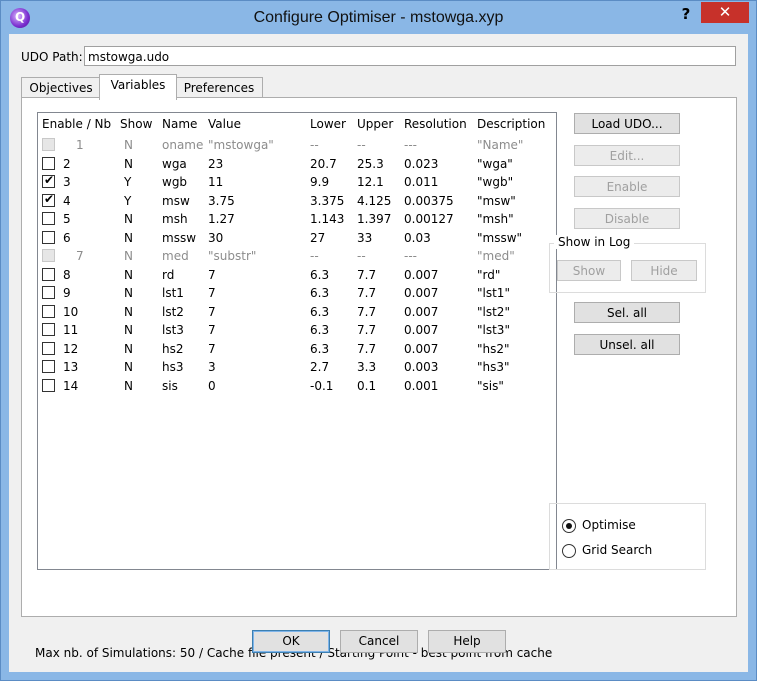 The height and width of the screenshot is (681, 757). Describe the element at coordinates (232, 256) in the screenshot. I see `row-value: "substr"` at that location.